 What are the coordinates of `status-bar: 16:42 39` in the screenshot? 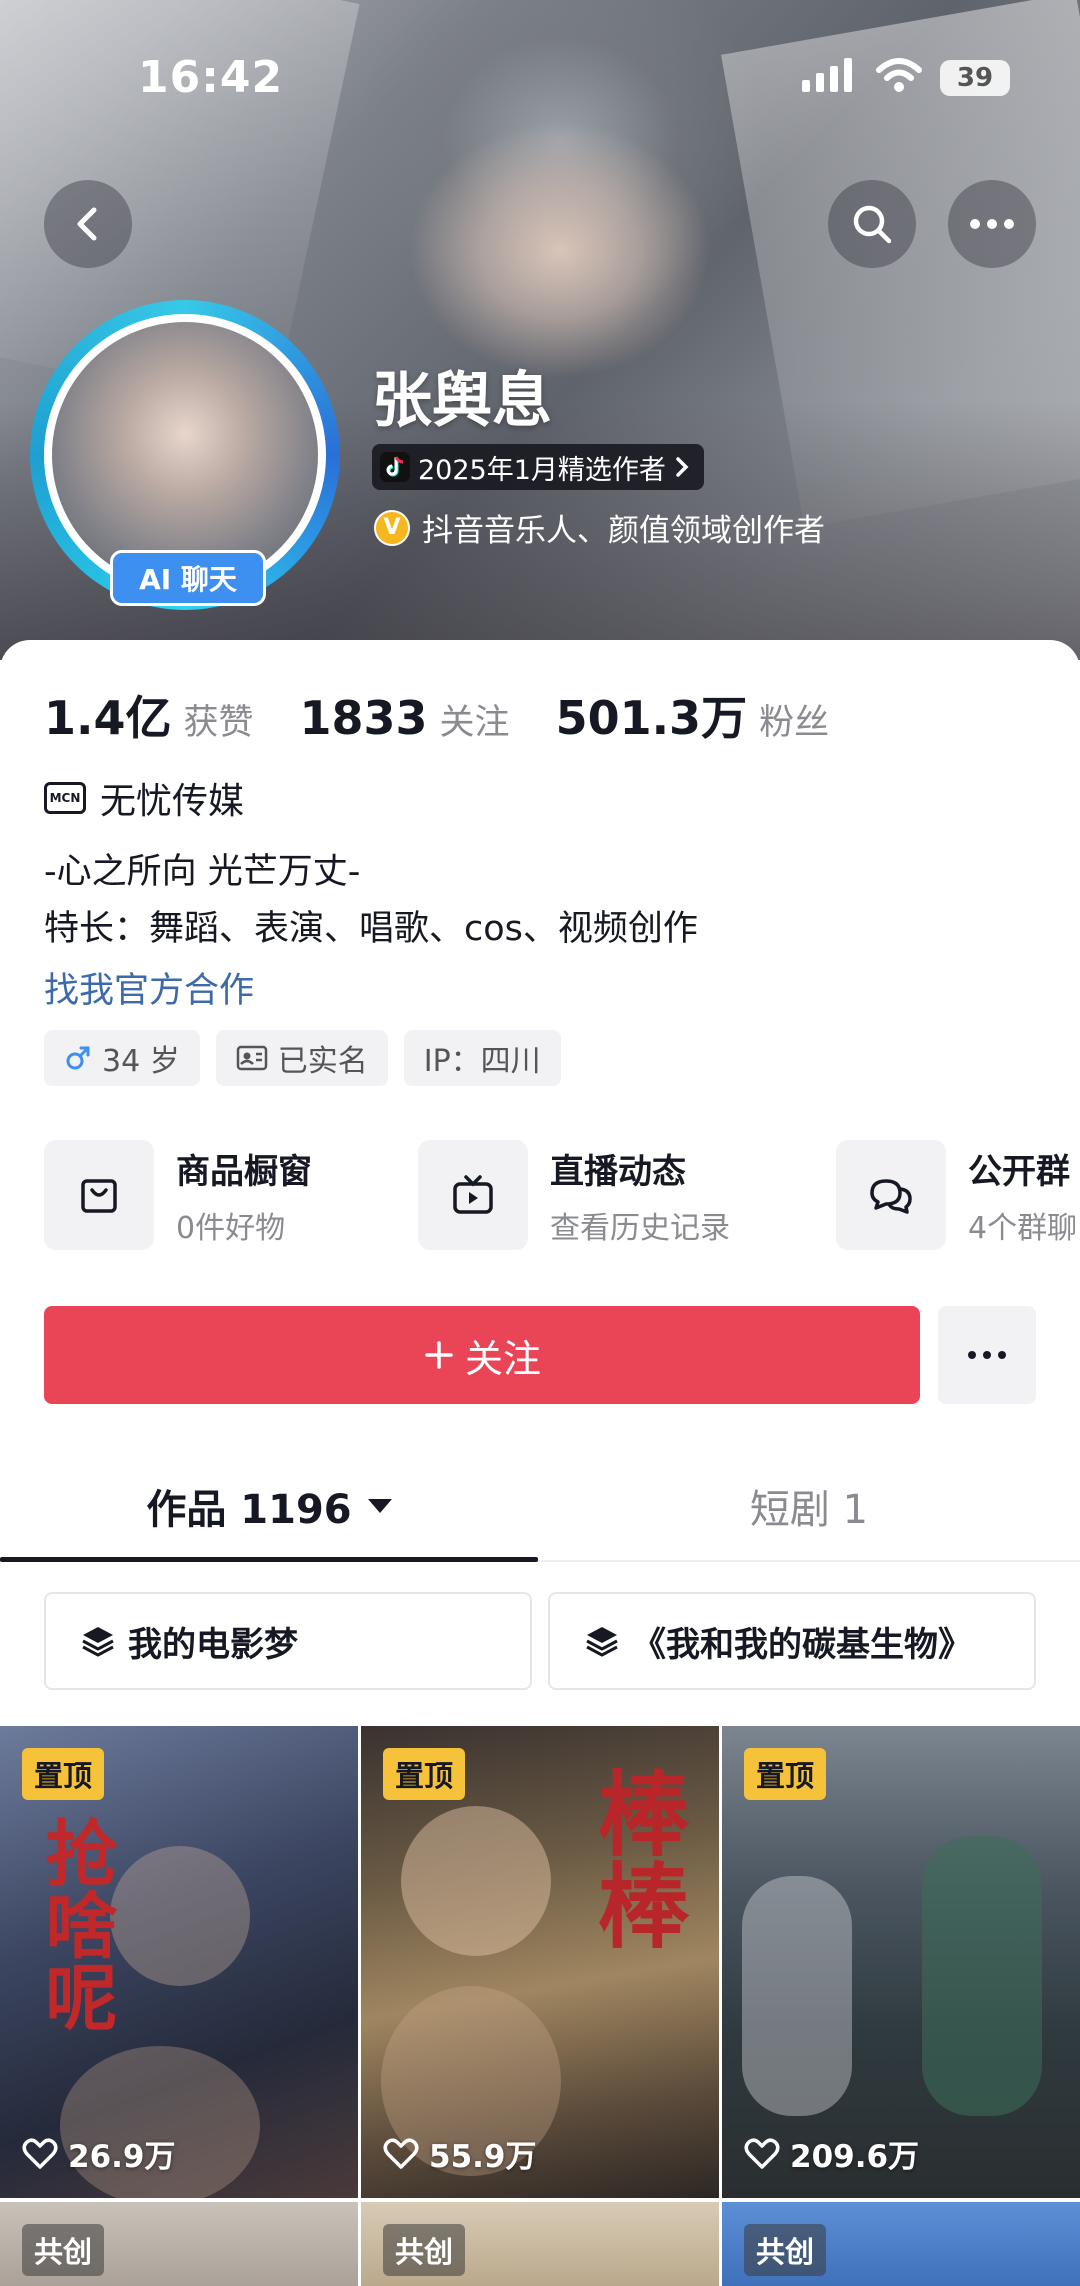 It's located at (540, 75).